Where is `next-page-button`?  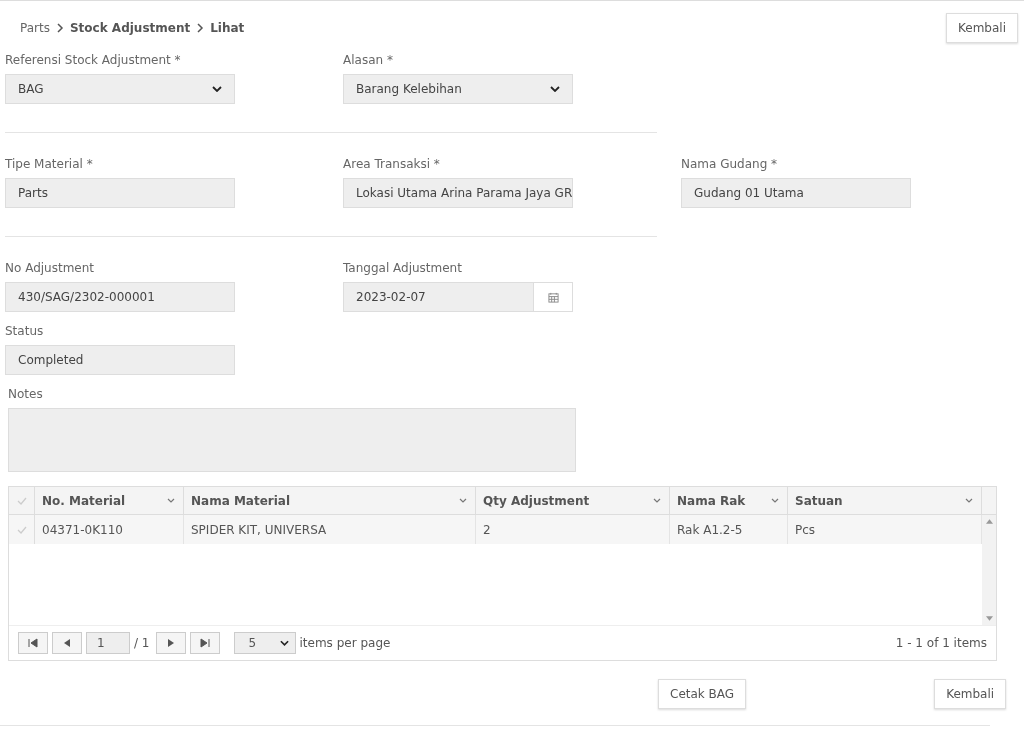
next-page-button is located at coordinates (170, 643).